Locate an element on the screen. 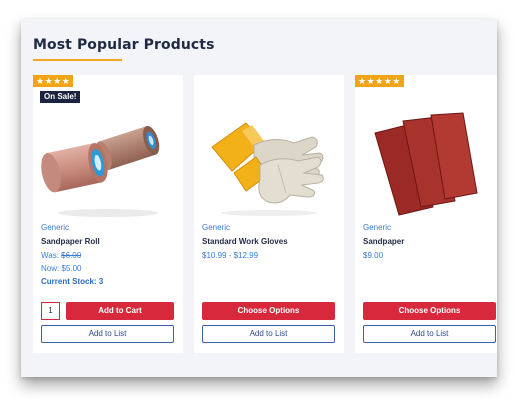 This screenshot has width=515, height=400. now-price: Now: $5.00 is located at coordinates (61, 268).